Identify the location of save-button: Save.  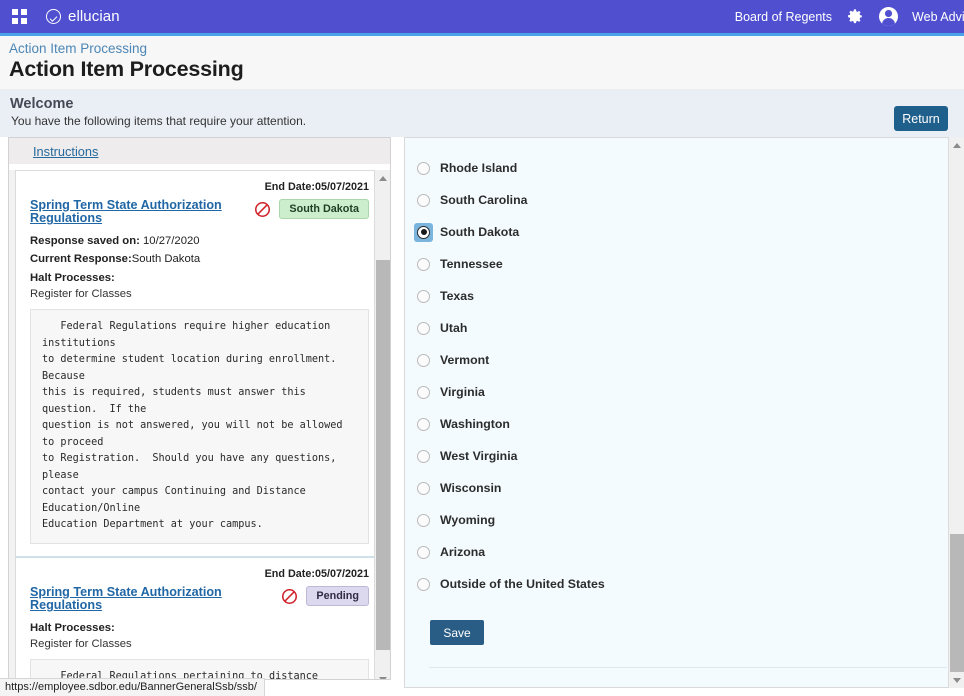
(457, 632).